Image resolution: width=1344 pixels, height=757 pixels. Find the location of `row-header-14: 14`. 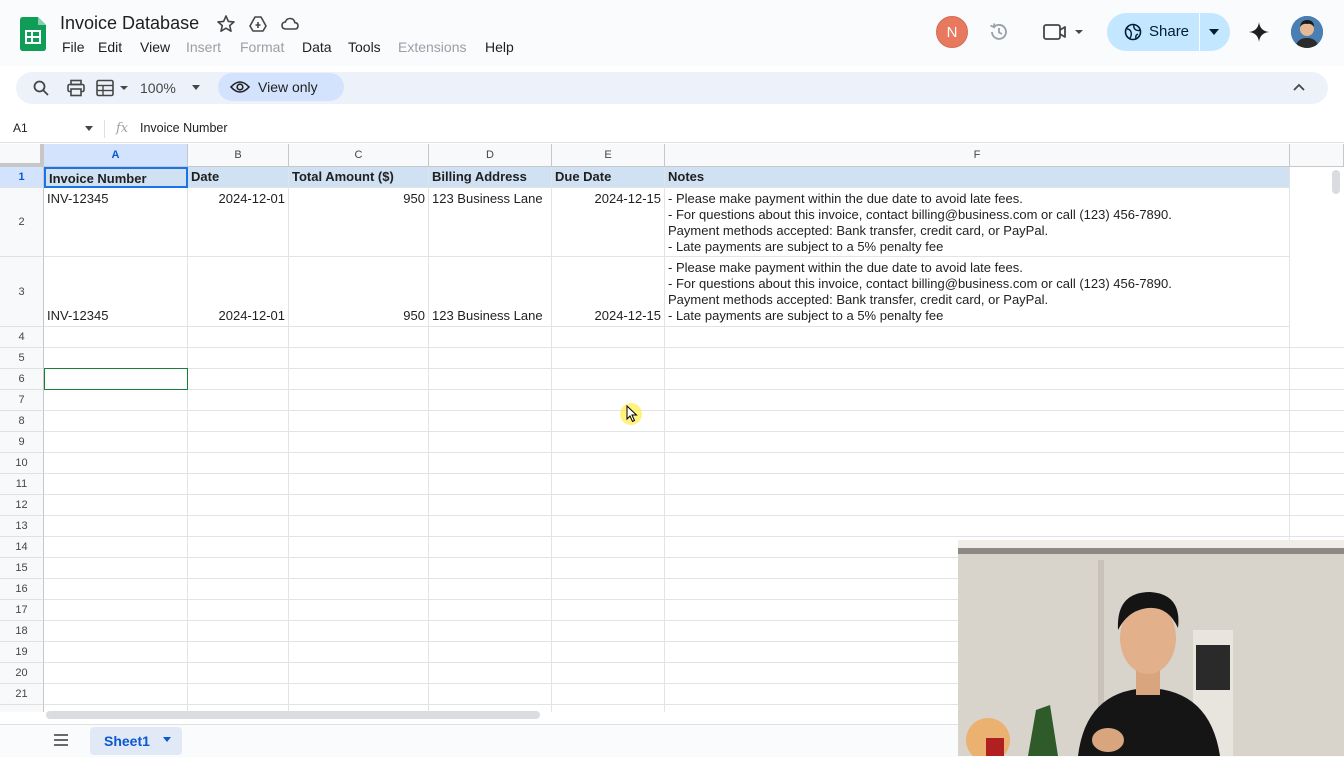

row-header-14: 14 is located at coordinates (22, 547).